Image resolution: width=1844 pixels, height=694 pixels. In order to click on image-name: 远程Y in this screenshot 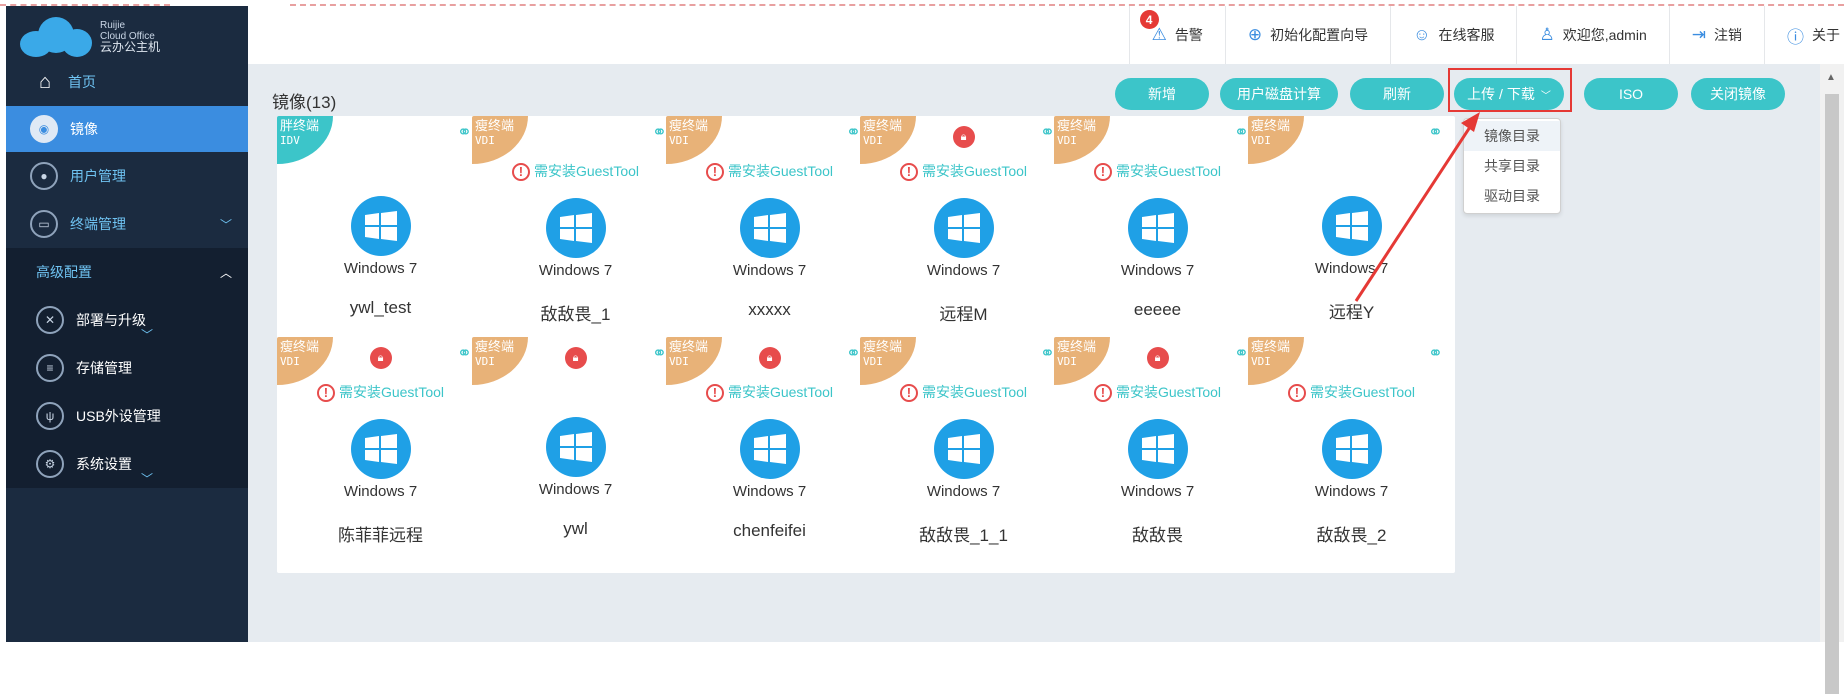, I will do `click(1351, 312)`.